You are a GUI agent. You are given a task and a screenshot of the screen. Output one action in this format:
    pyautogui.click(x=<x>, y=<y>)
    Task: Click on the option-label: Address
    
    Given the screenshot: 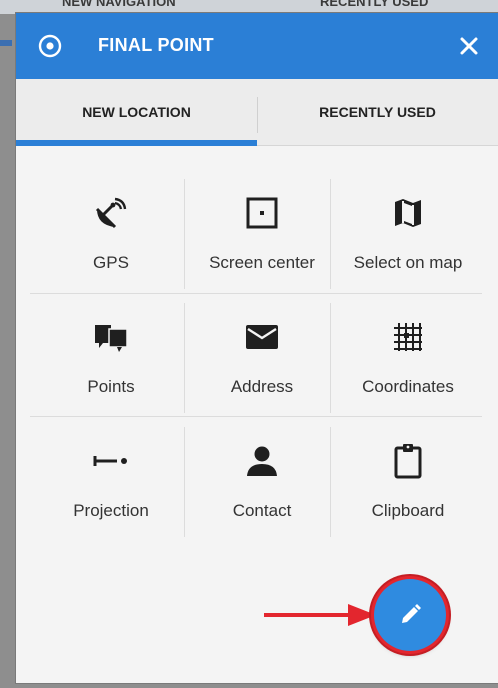 What is the action you would take?
    pyautogui.click(x=262, y=386)
    